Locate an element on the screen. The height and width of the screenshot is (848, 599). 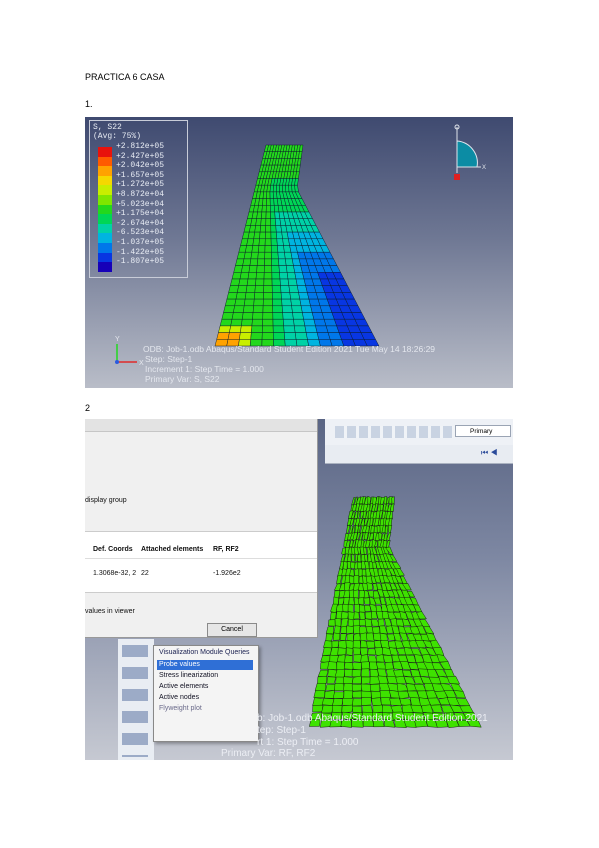
menu-item-active-elements: Active elements is located at coordinates (205, 687).